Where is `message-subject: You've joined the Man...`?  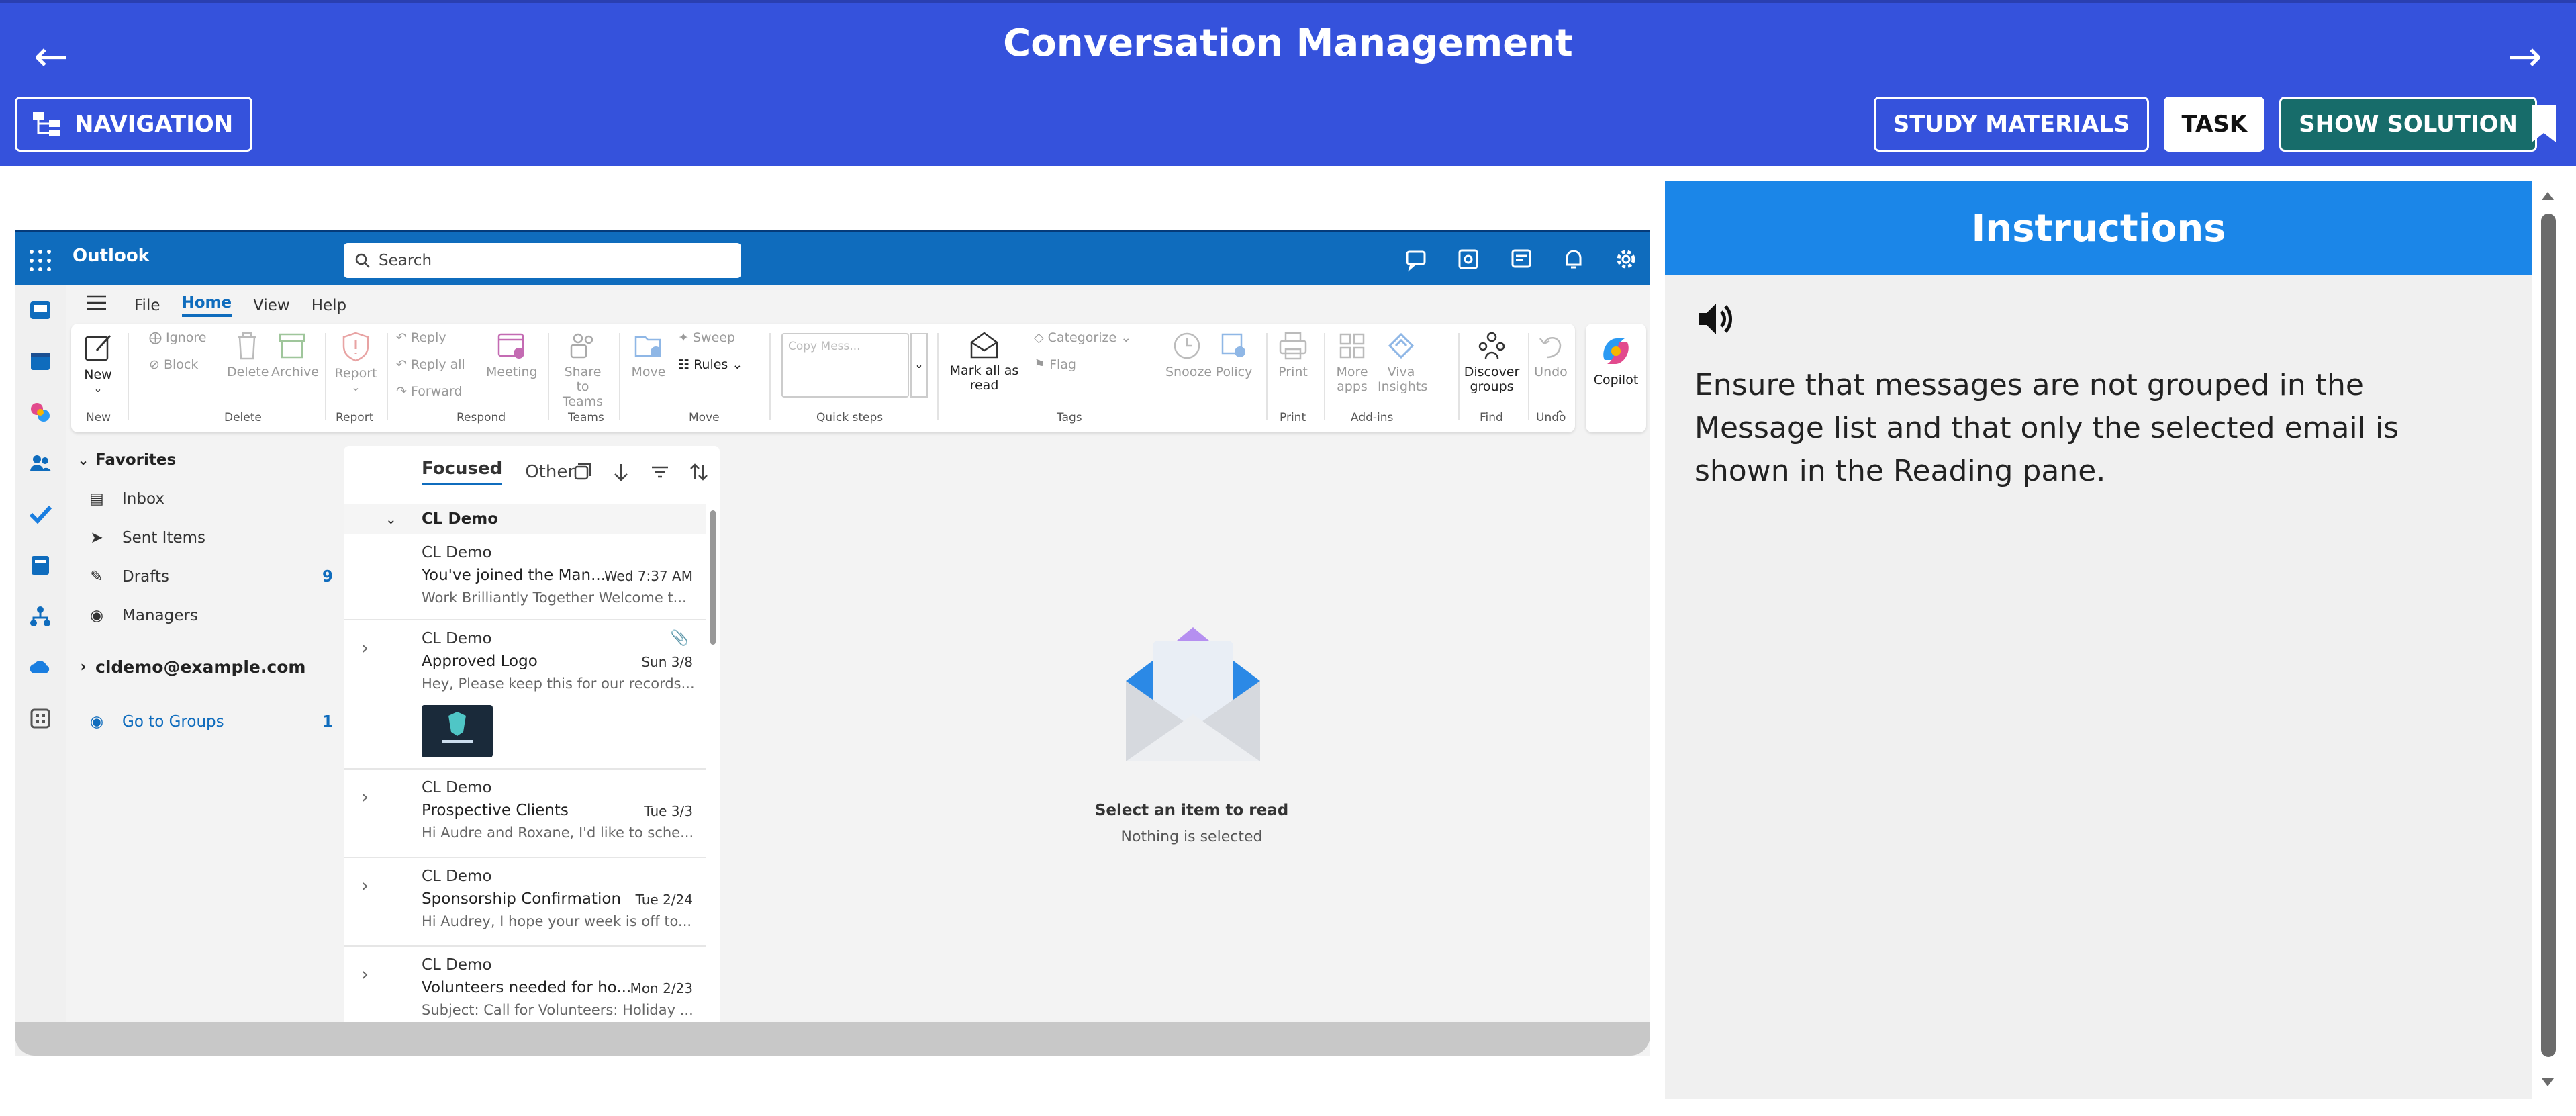 message-subject: You've joined the Man... is located at coordinates (514, 575).